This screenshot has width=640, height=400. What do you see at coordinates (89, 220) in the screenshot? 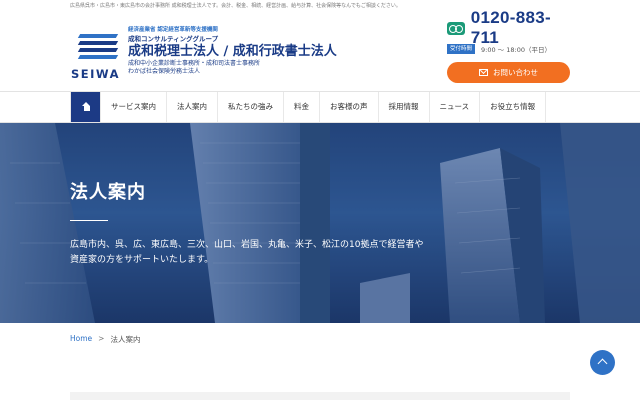
I see `title-divider` at bounding box center [89, 220].